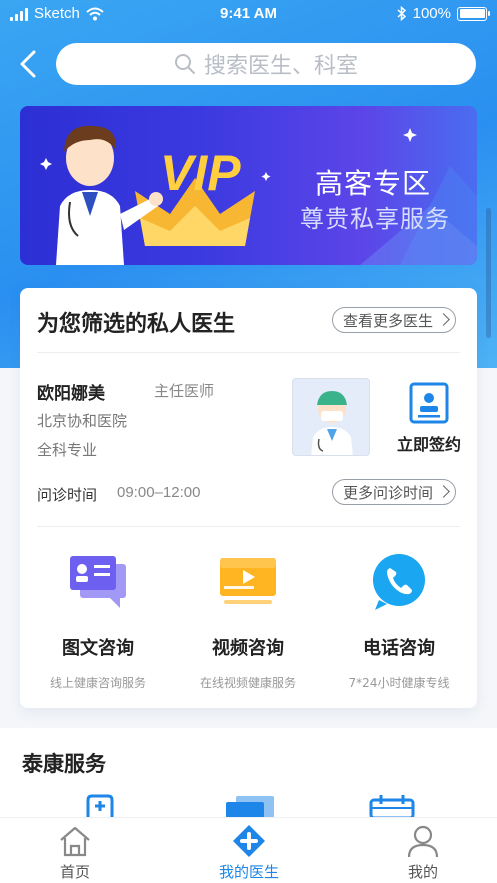 The image size is (497, 883). What do you see at coordinates (392, 806) in the screenshot?
I see `calendar-icon` at bounding box center [392, 806].